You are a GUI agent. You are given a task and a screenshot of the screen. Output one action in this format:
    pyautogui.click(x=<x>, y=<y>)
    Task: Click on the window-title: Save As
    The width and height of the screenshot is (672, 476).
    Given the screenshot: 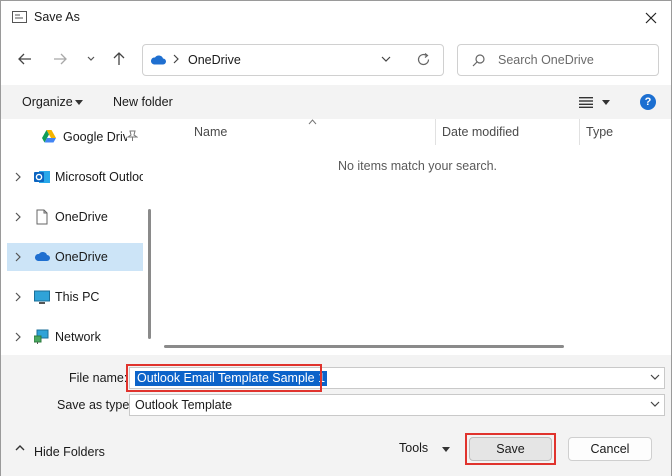 What is the action you would take?
    pyautogui.click(x=57, y=17)
    